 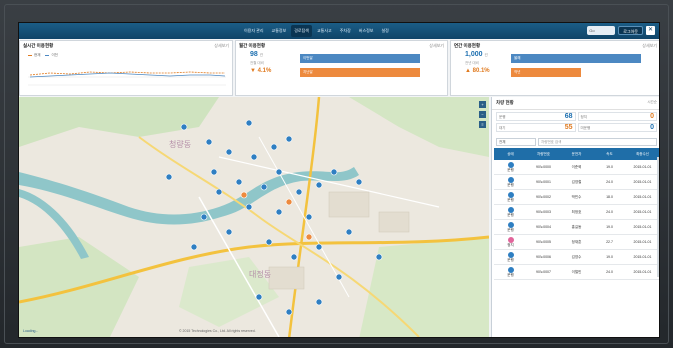 I want to click on yearly-count: 1,000 건, so click(x=476, y=54).